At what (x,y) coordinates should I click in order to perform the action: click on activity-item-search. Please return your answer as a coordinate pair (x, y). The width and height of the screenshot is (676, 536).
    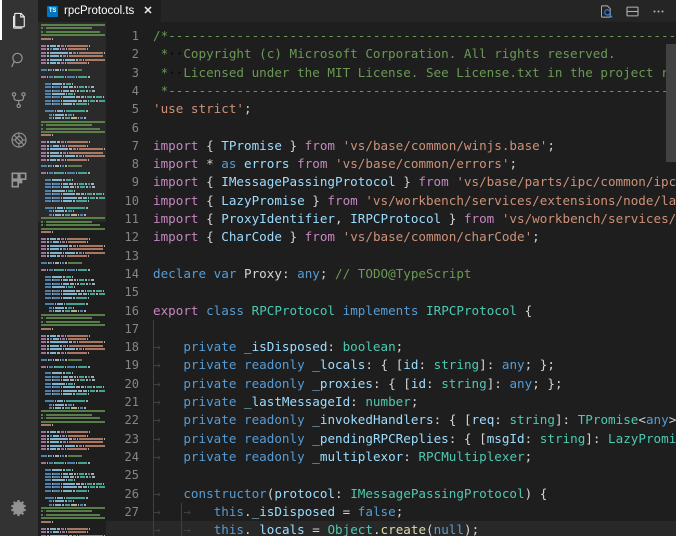
    Looking at the image, I should click on (19, 60).